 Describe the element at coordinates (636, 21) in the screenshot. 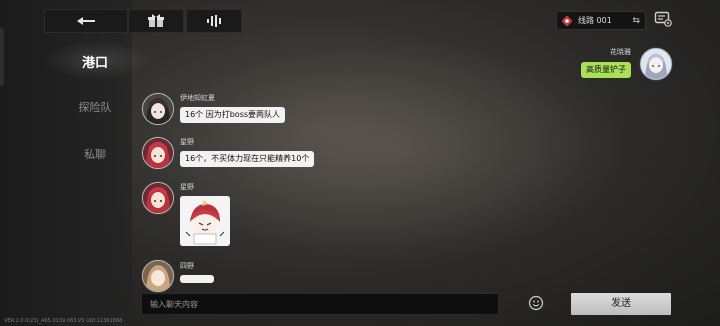

I see `swap-icon: ⇆` at that location.